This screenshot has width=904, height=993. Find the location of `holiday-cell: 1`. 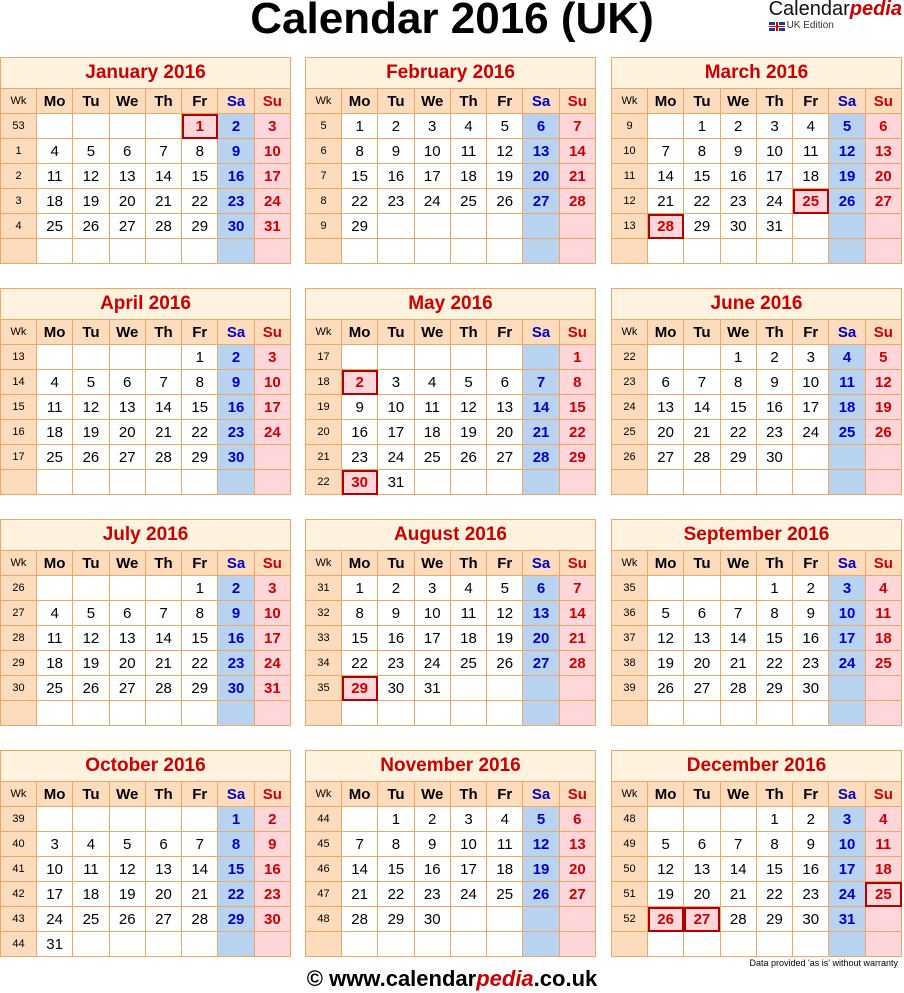

holiday-cell: 1 is located at coordinates (200, 126).